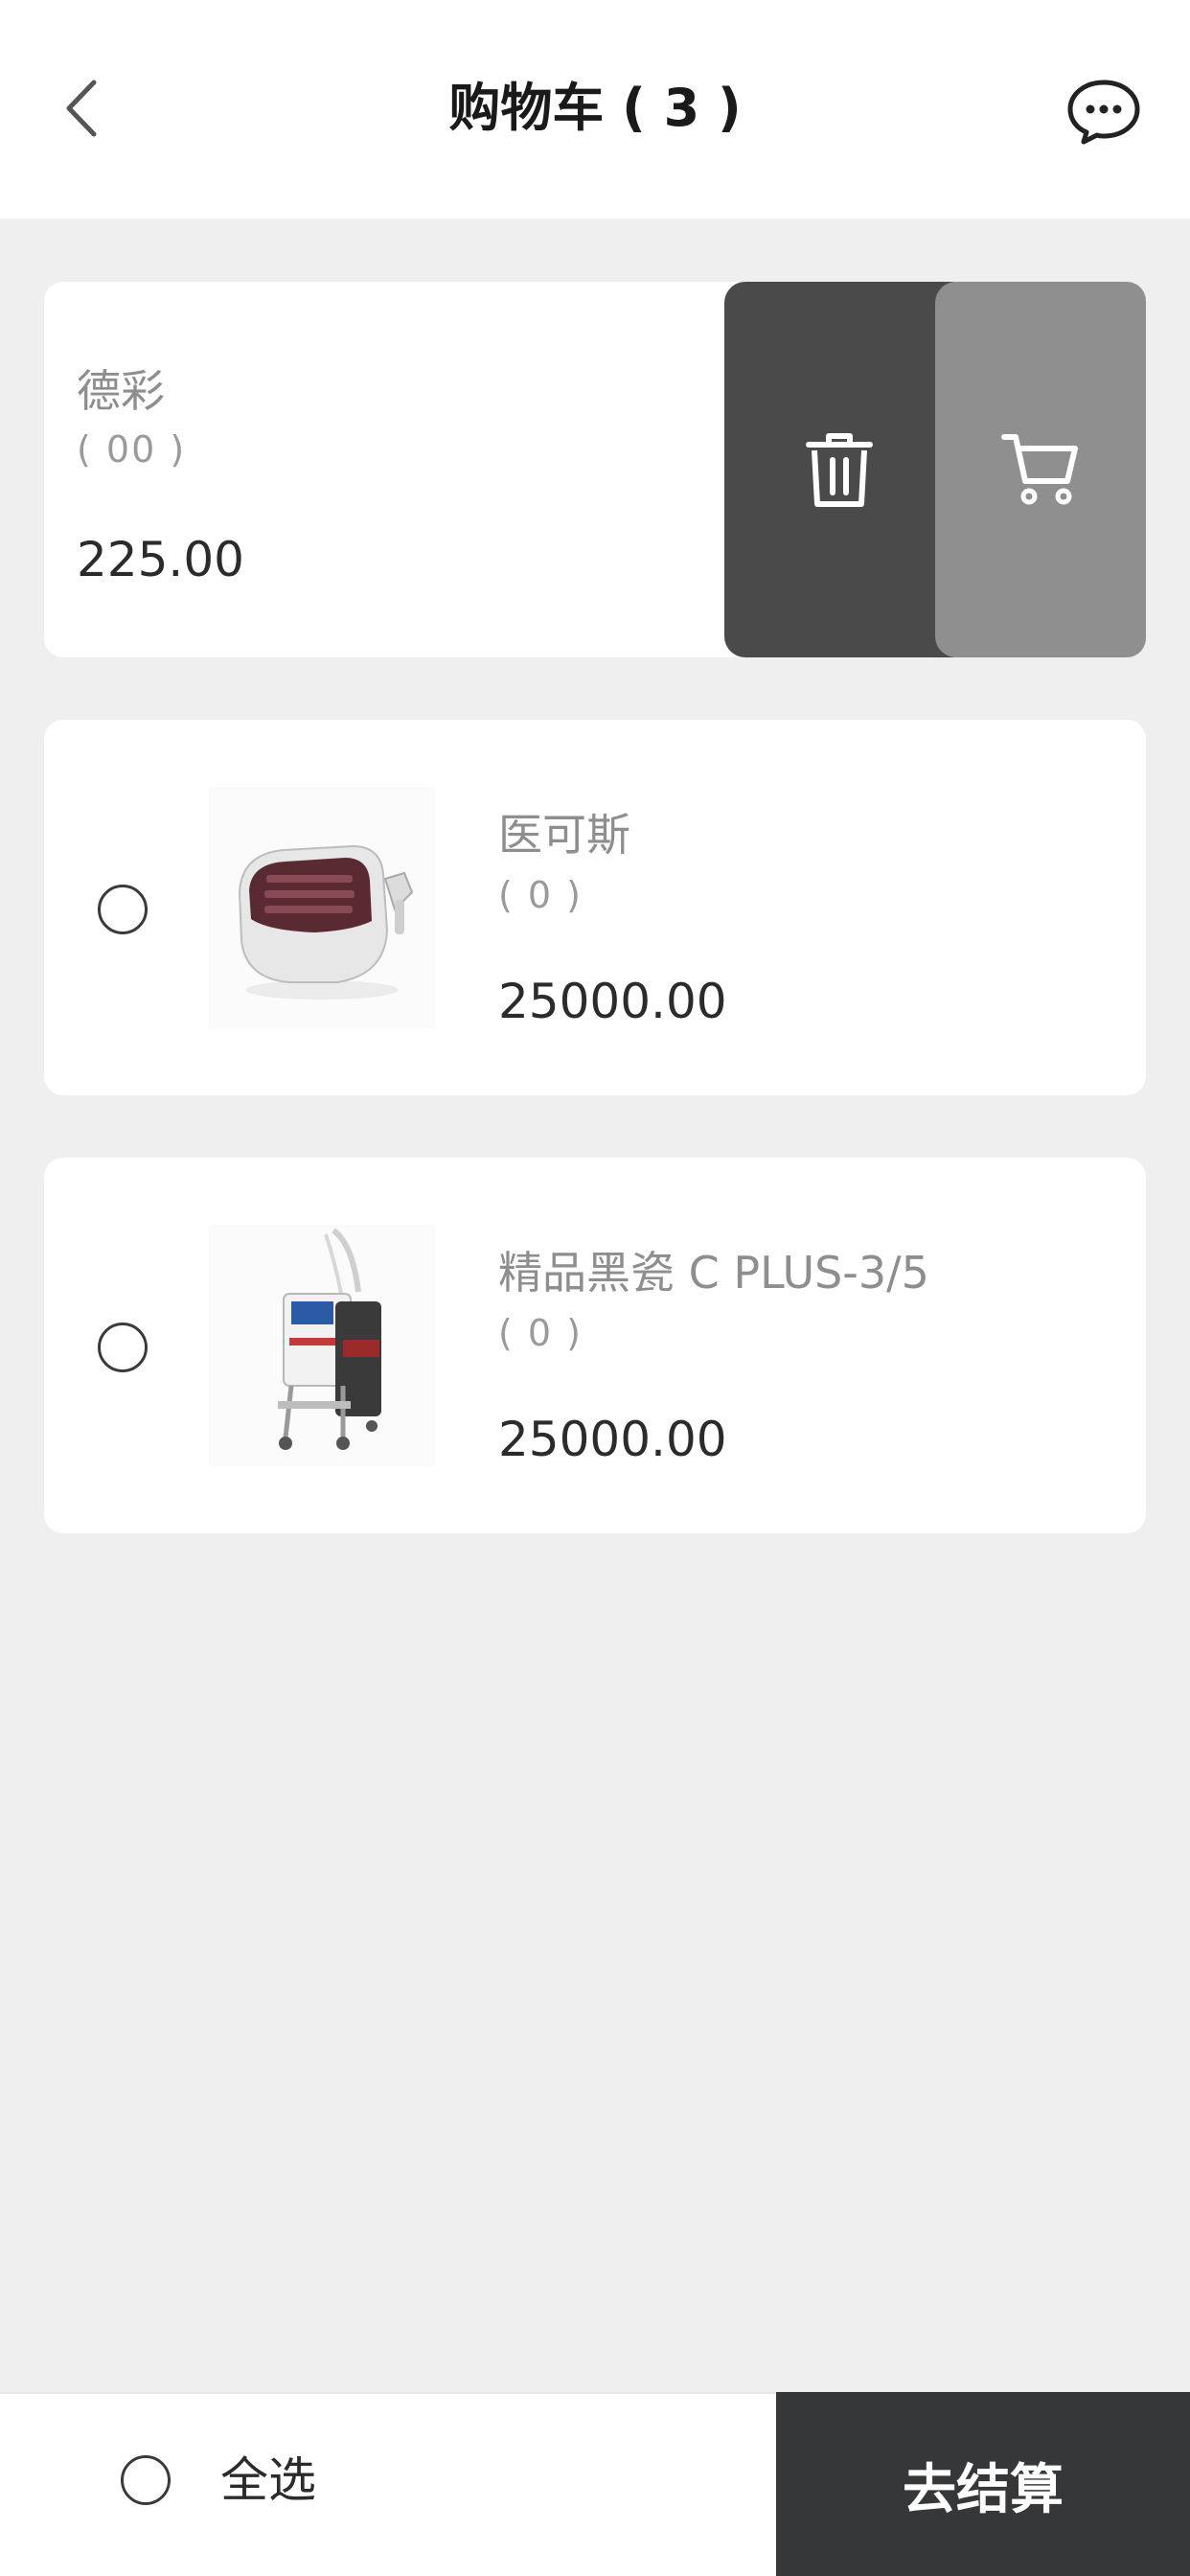  What do you see at coordinates (714, 1273) in the screenshot?
I see `item-name: 精品黑瓷 C PLUS-3/5` at bounding box center [714, 1273].